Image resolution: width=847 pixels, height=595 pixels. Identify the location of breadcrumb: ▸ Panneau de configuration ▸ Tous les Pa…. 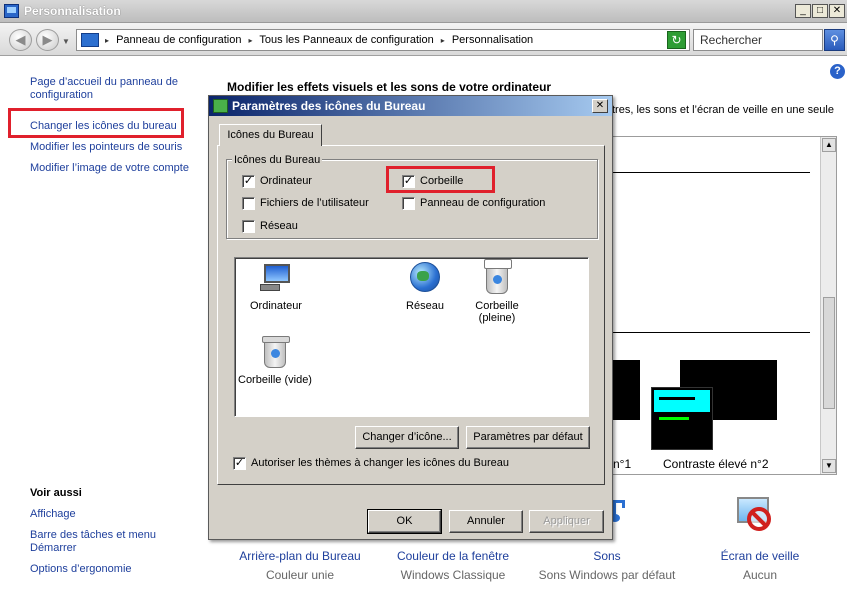
(383, 40).